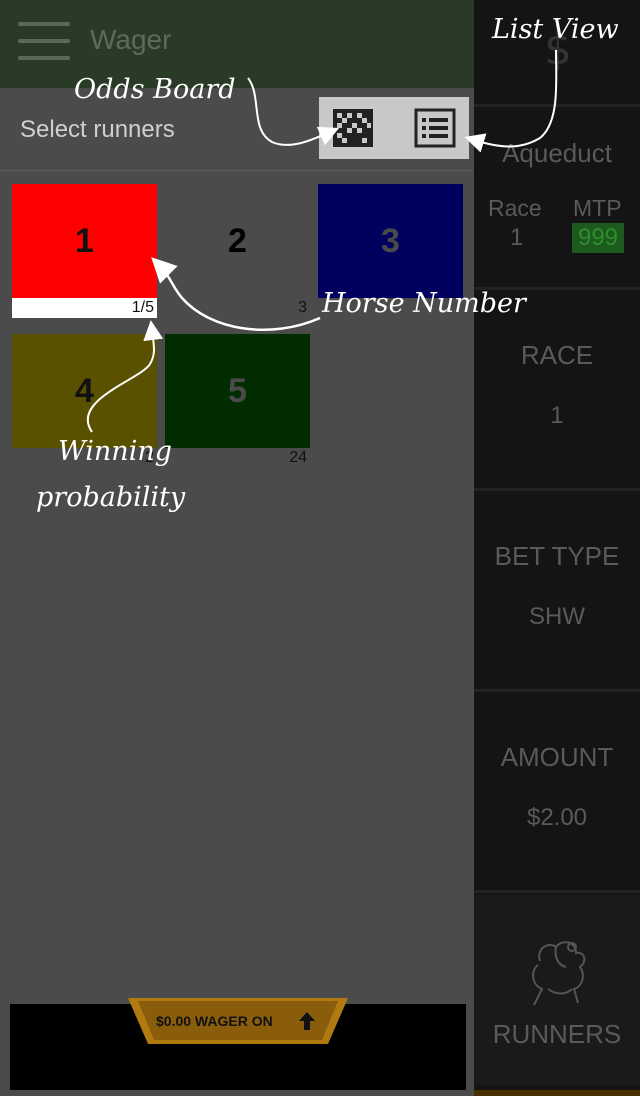 The image size is (640, 1096). Describe the element at coordinates (84, 391) in the screenshot. I see `runner-number: 4` at that location.